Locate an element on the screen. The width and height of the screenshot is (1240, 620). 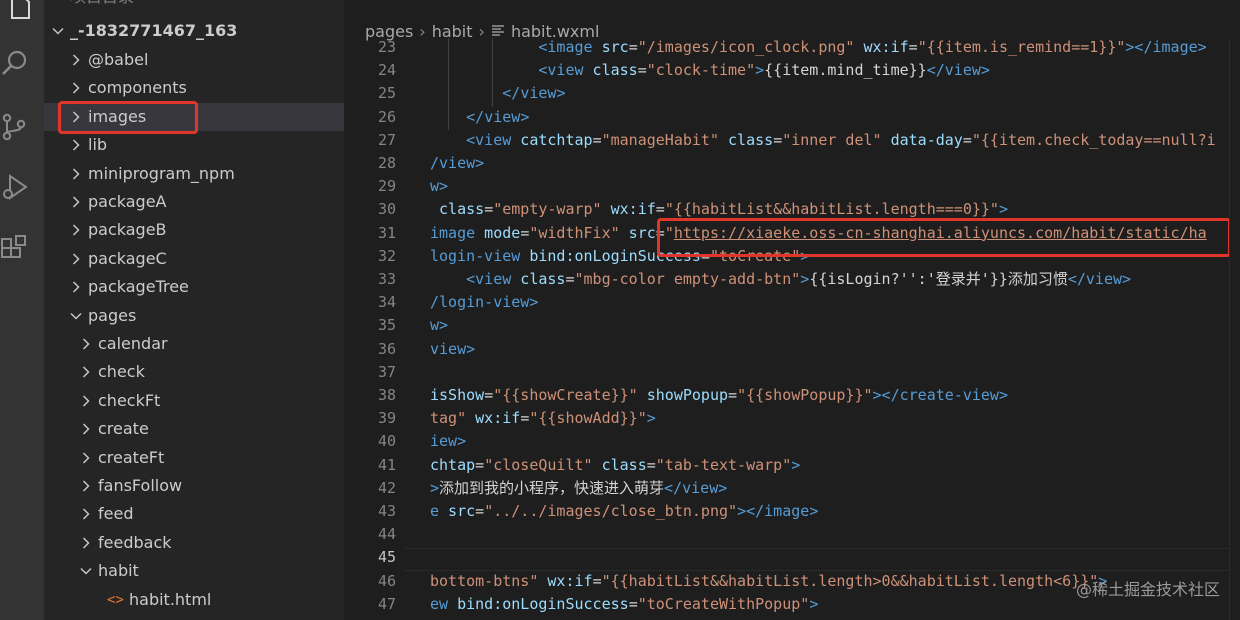
tree-folder-row: createFt is located at coordinates (194, 458).